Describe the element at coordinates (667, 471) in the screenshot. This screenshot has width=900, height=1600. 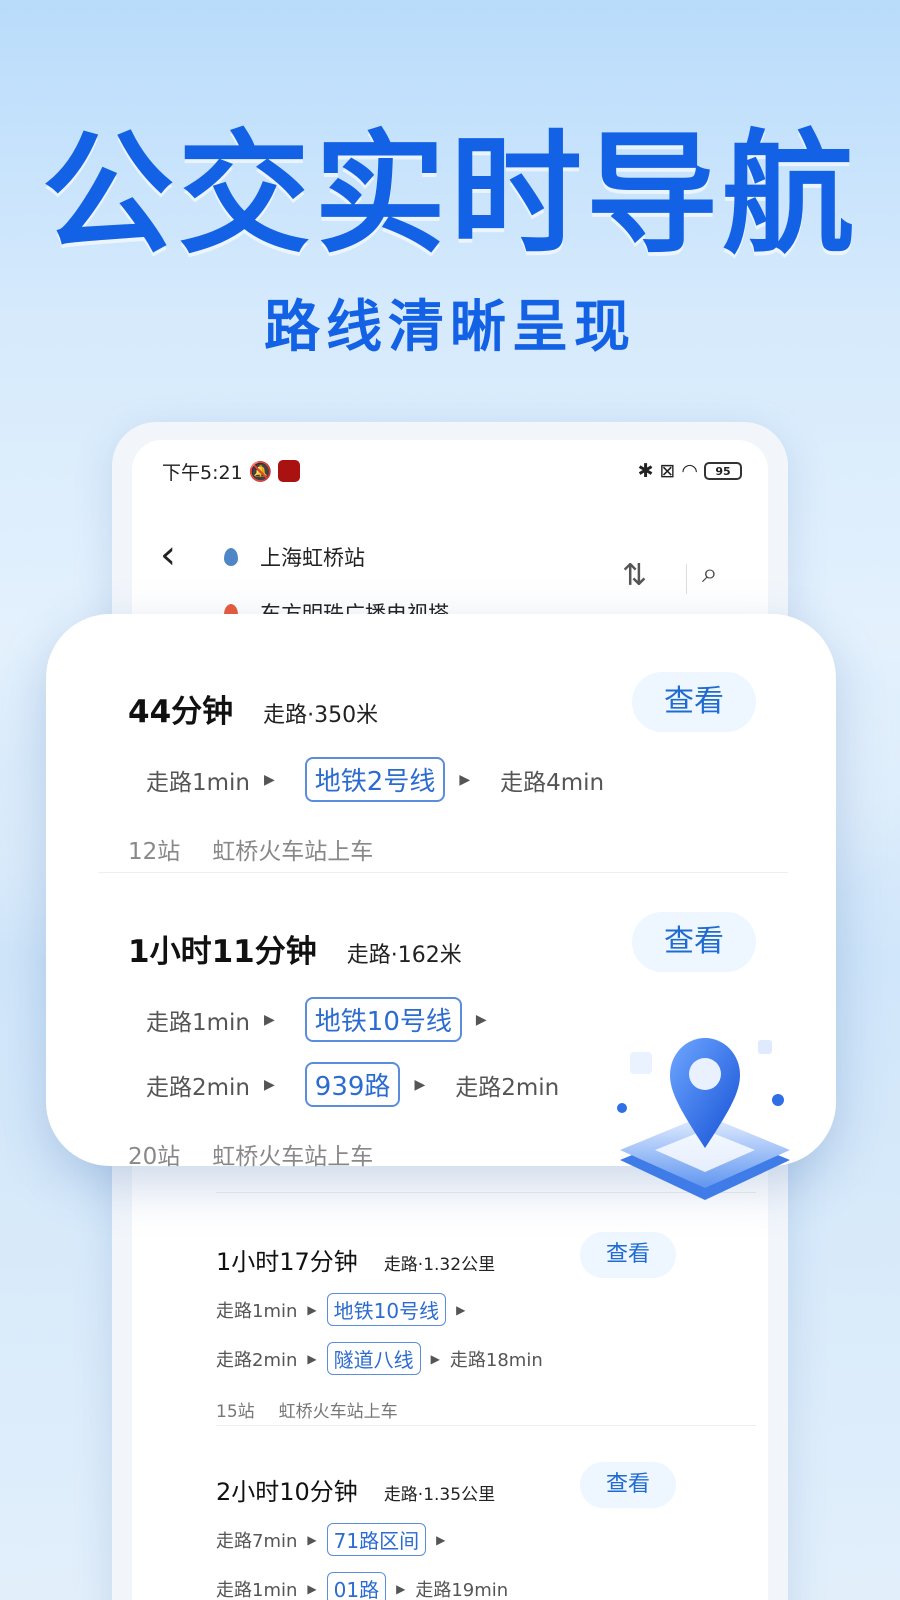
I see `sim-off-icon: ⊠` at that location.